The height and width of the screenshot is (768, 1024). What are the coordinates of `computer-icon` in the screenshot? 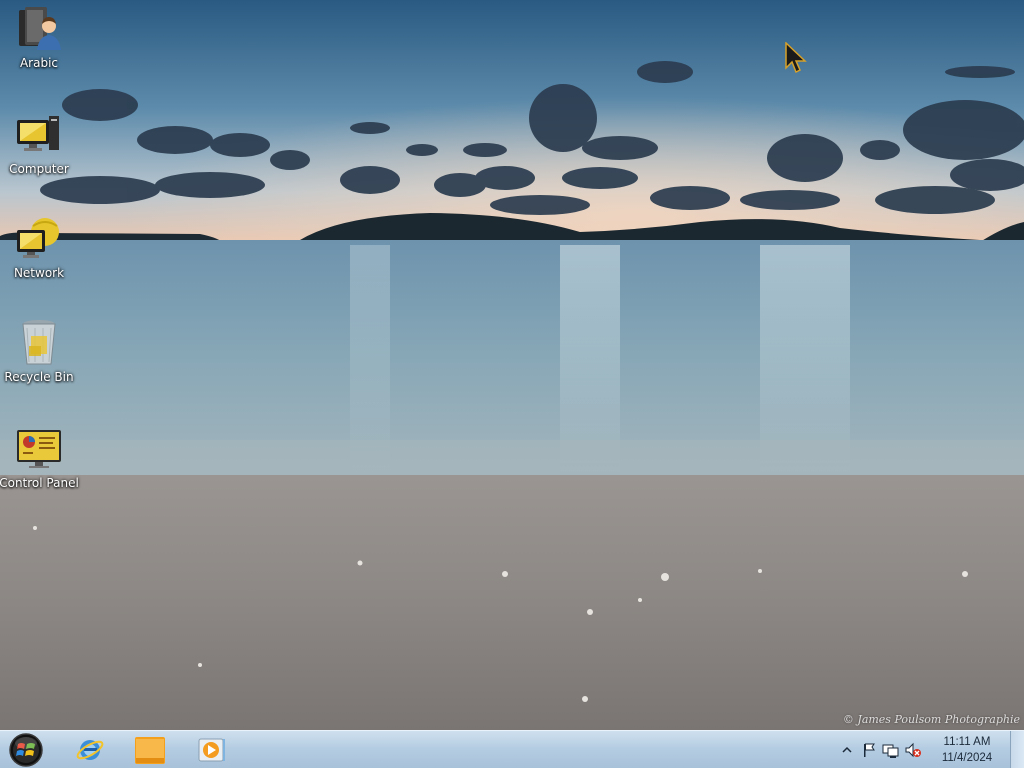 It's located at (39, 134).